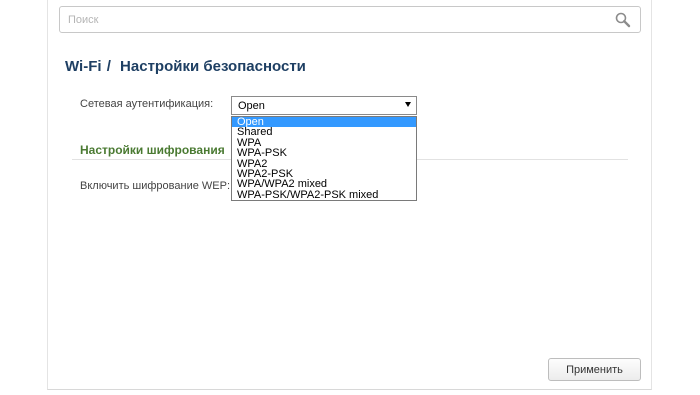 The image size is (700, 395). I want to click on chevron-down-icon, so click(408, 104).